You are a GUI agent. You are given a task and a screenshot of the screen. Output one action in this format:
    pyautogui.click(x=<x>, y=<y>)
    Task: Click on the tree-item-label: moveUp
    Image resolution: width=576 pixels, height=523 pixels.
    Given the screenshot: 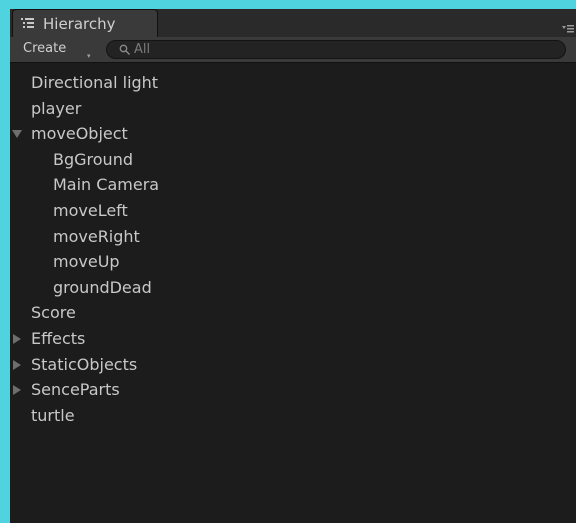 What is the action you would take?
    pyautogui.click(x=86, y=262)
    